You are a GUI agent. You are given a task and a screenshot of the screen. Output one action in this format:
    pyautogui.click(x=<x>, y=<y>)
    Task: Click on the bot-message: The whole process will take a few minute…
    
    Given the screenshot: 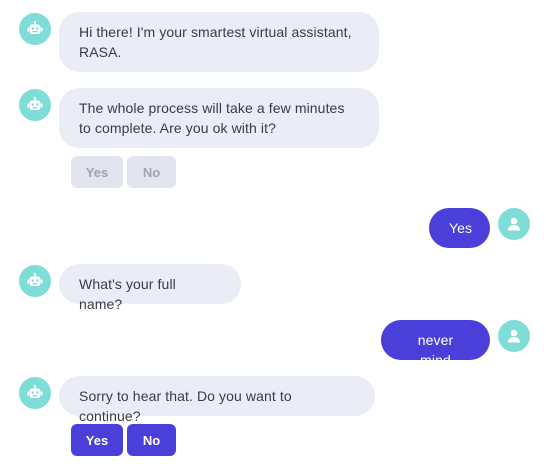 What is the action you would take?
    pyautogui.click(x=219, y=118)
    